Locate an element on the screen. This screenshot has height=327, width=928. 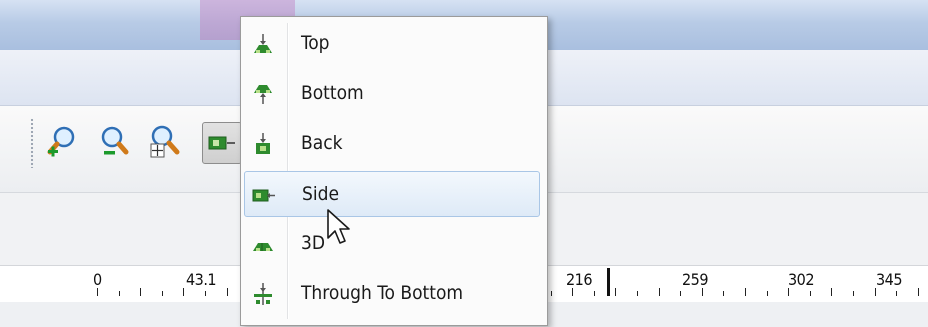
zoom-in-button is located at coordinates (62, 142).